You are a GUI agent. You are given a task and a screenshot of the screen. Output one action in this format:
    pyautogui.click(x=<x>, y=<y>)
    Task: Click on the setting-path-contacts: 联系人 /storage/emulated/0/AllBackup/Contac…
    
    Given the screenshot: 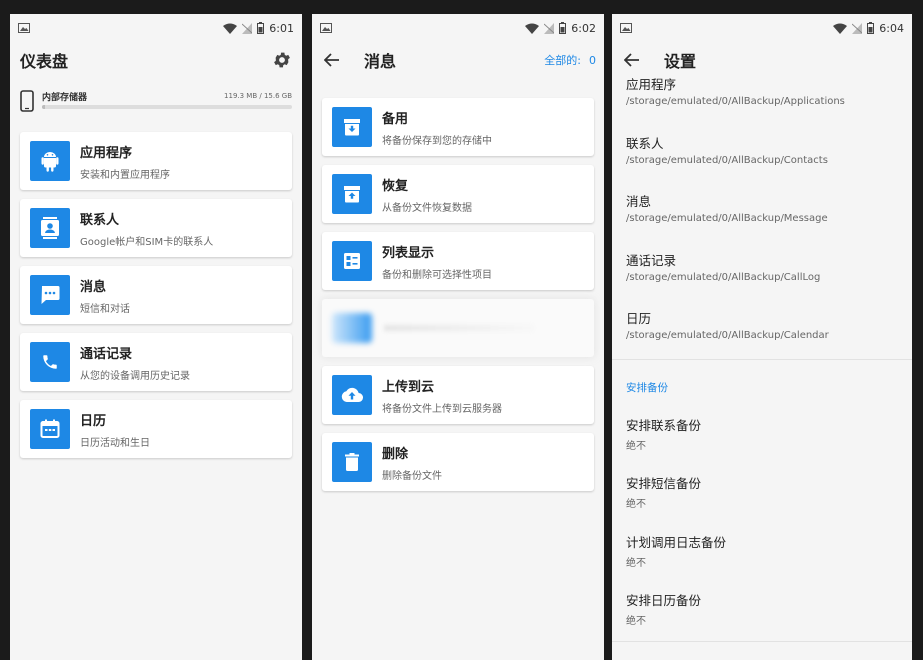 What is the action you would take?
    pyautogui.click(x=762, y=154)
    